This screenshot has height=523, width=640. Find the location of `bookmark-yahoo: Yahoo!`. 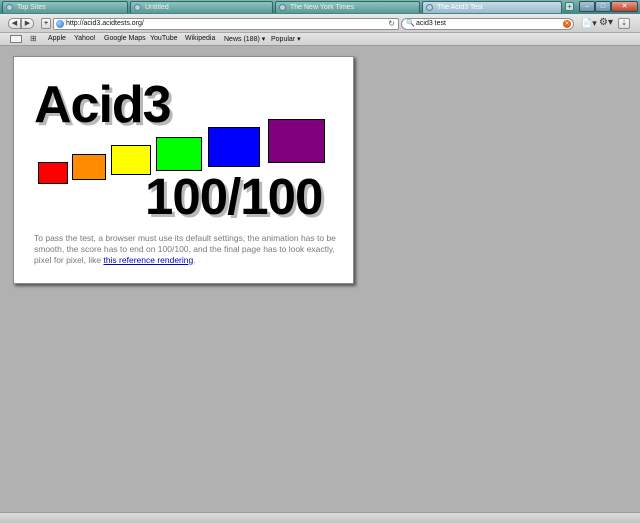

bookmark-yahoo: Yahoo! is located at coordinates (85, 38).